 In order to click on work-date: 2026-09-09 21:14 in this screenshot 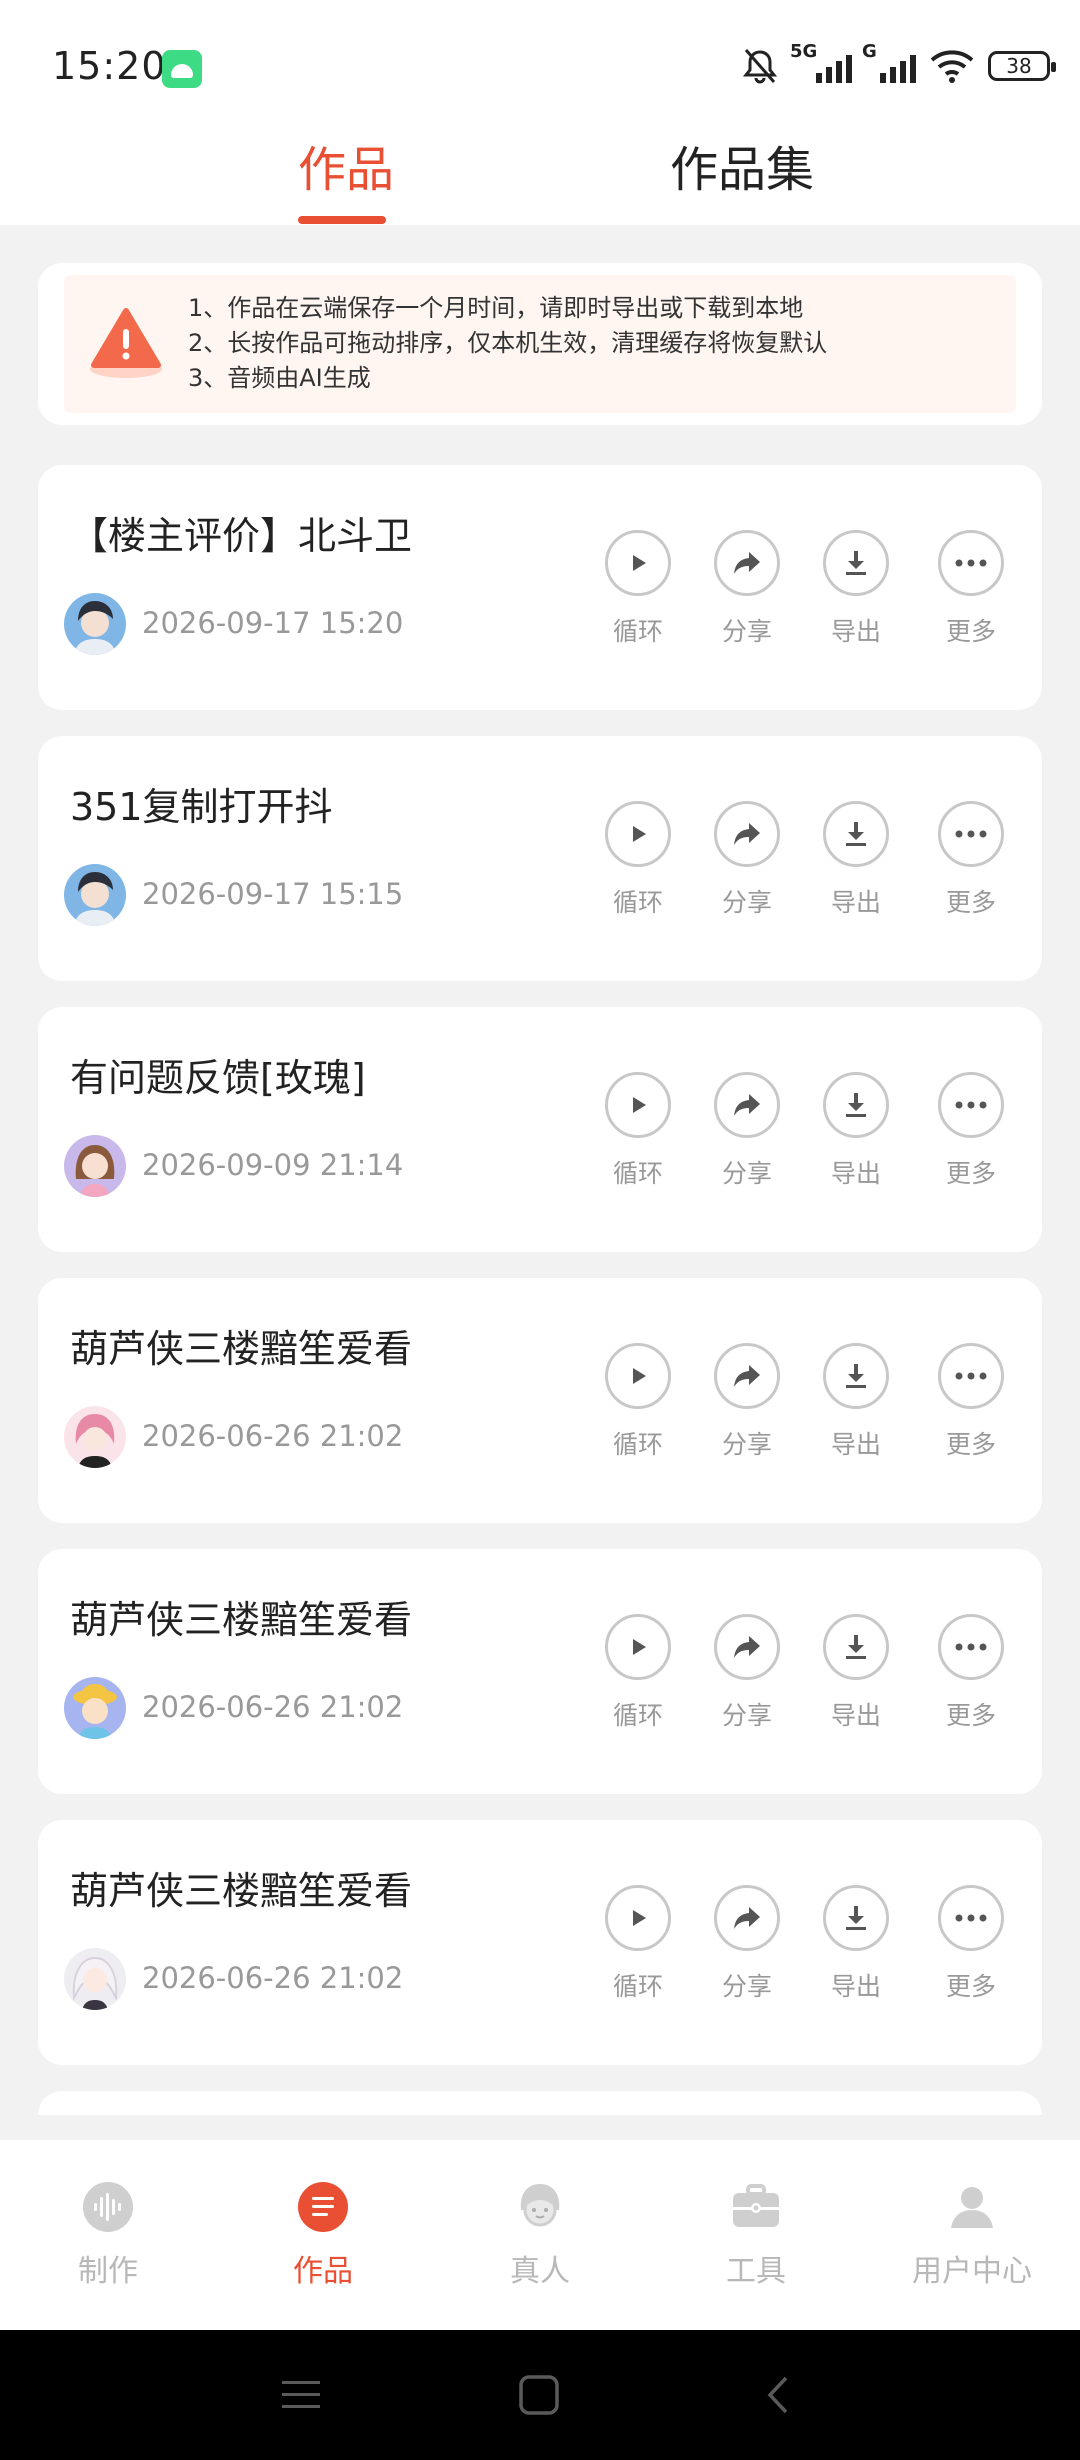, I will do `click(273, 1165)`.